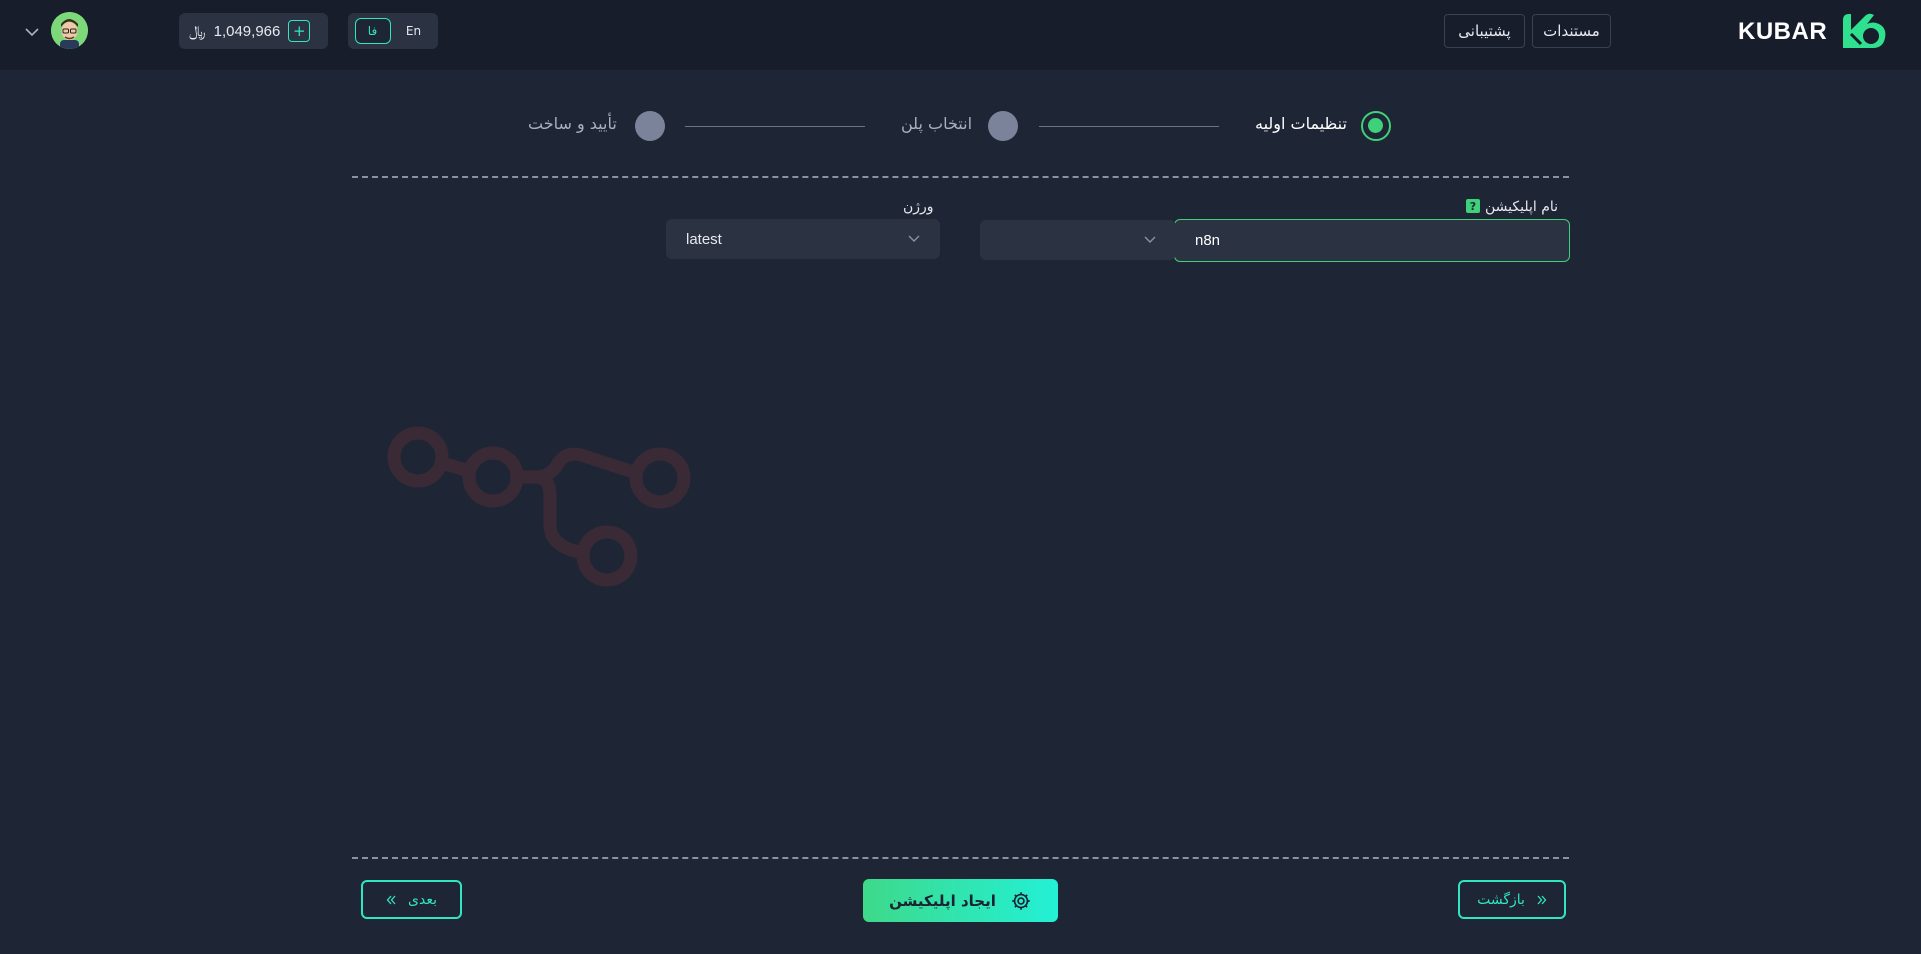  Describe the element at coordinates (1783, 31) in the screenshot. I see `brand-name: KUBAR` at that location.